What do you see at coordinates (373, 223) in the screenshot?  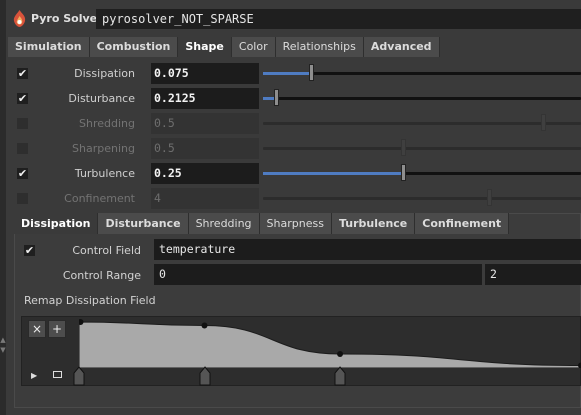 I see `subtab-turbulence: Turbulence` at bounding box center [373, 223].